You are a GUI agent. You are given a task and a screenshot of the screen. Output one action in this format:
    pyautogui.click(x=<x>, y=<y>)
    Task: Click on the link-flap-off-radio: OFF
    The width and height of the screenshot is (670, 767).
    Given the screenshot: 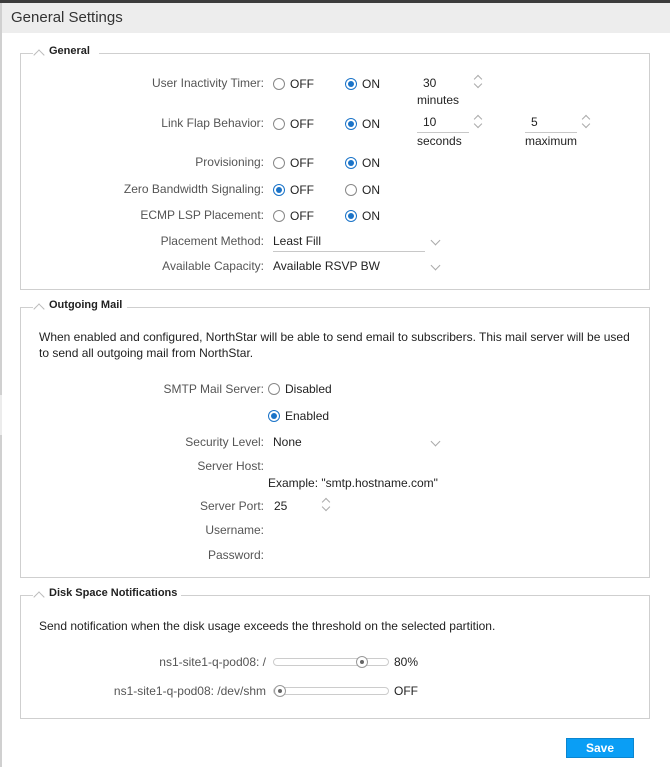 What is the action you would take?
    pyautogui.click(x=293, y=124)
    